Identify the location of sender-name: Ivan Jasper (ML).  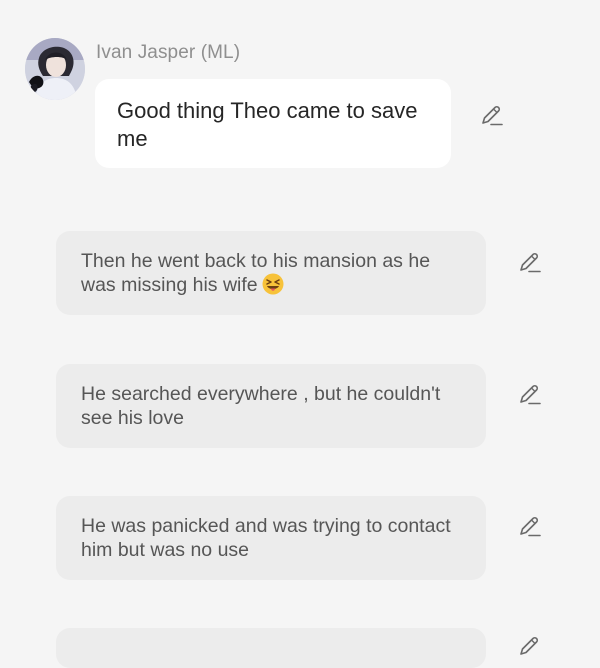
(168, 52).